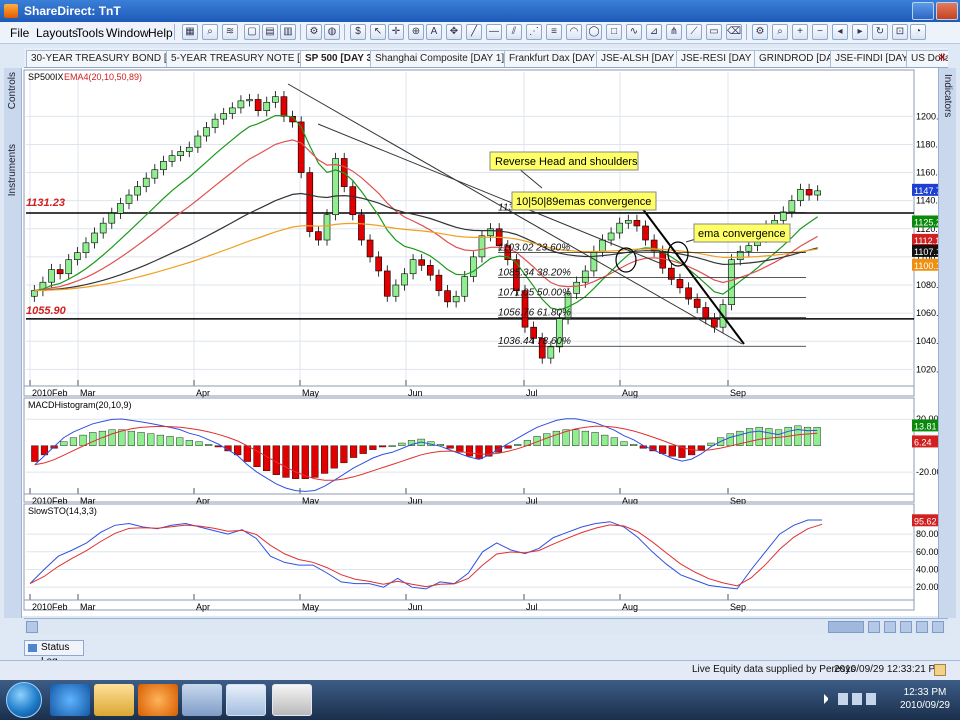 This screenshot has height=720, width=960. I want to click on zoom-out-icon: −, so click(820, 32).